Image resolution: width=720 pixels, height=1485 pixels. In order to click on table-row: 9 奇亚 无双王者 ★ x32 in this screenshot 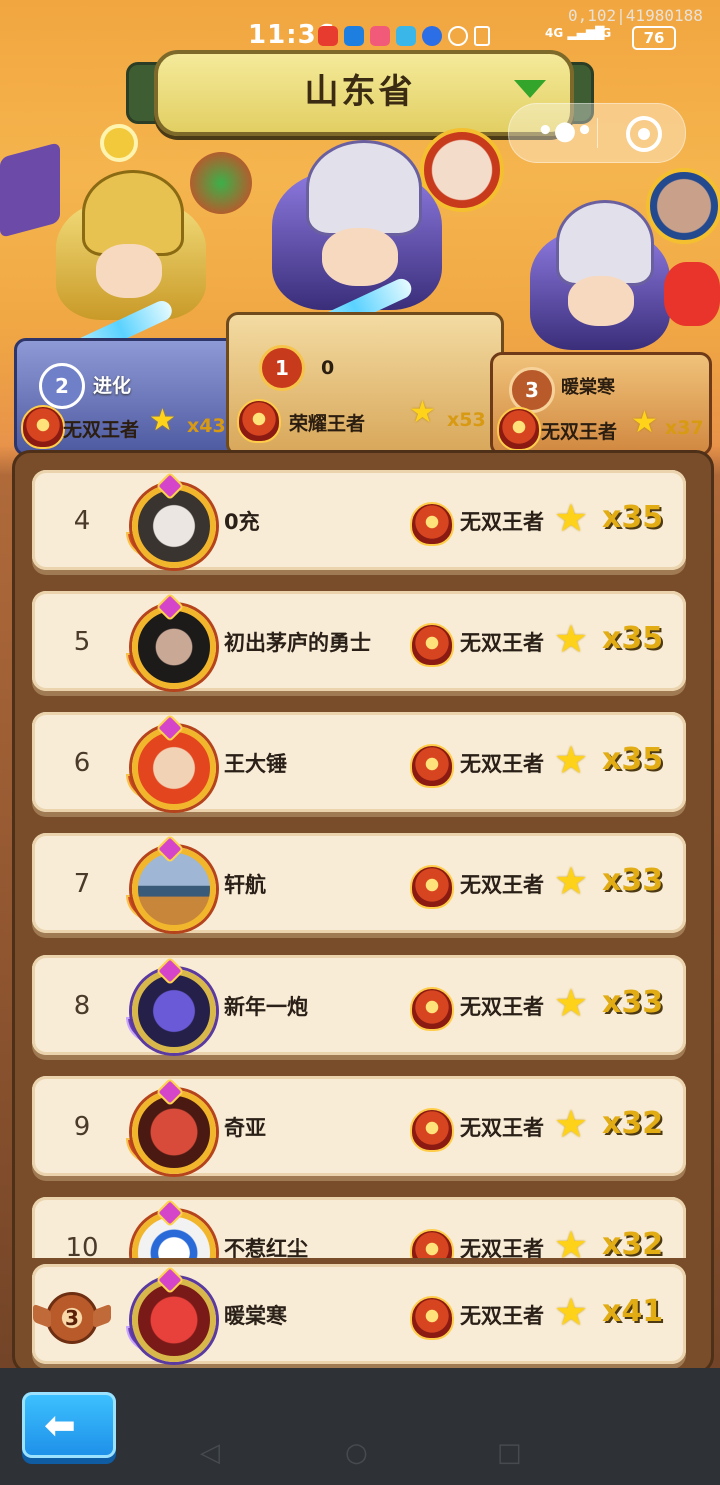, I will do `click(359, 1126)`.